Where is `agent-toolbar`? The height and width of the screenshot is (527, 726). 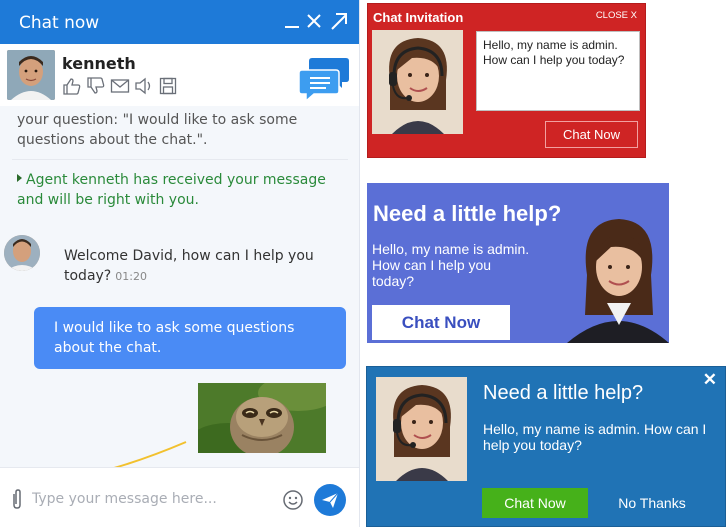 agent-toolbar is located at coordinates (120, 86).